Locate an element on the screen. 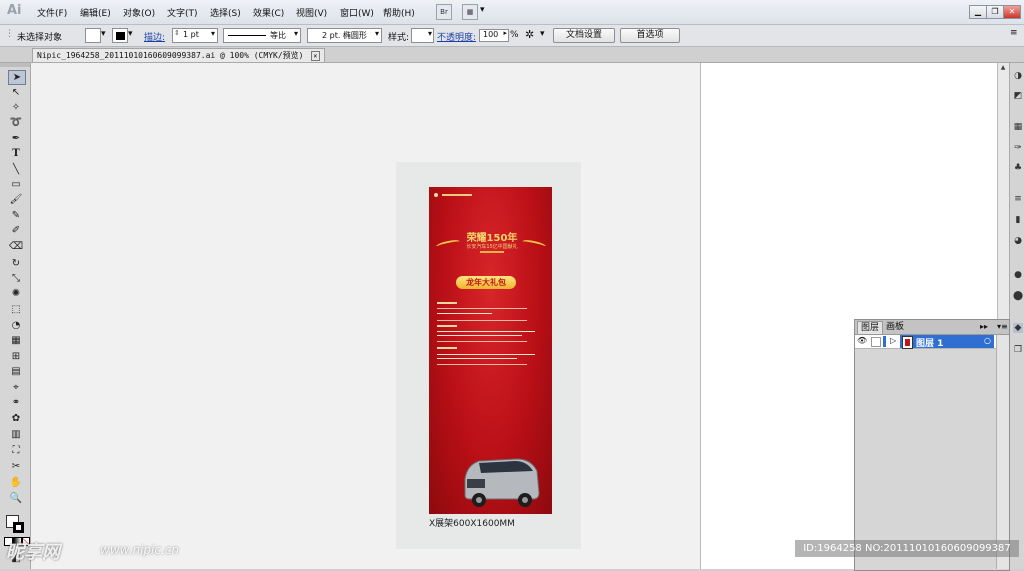  opacity-field: 100 ▸ is located at coordinates (494, 35).